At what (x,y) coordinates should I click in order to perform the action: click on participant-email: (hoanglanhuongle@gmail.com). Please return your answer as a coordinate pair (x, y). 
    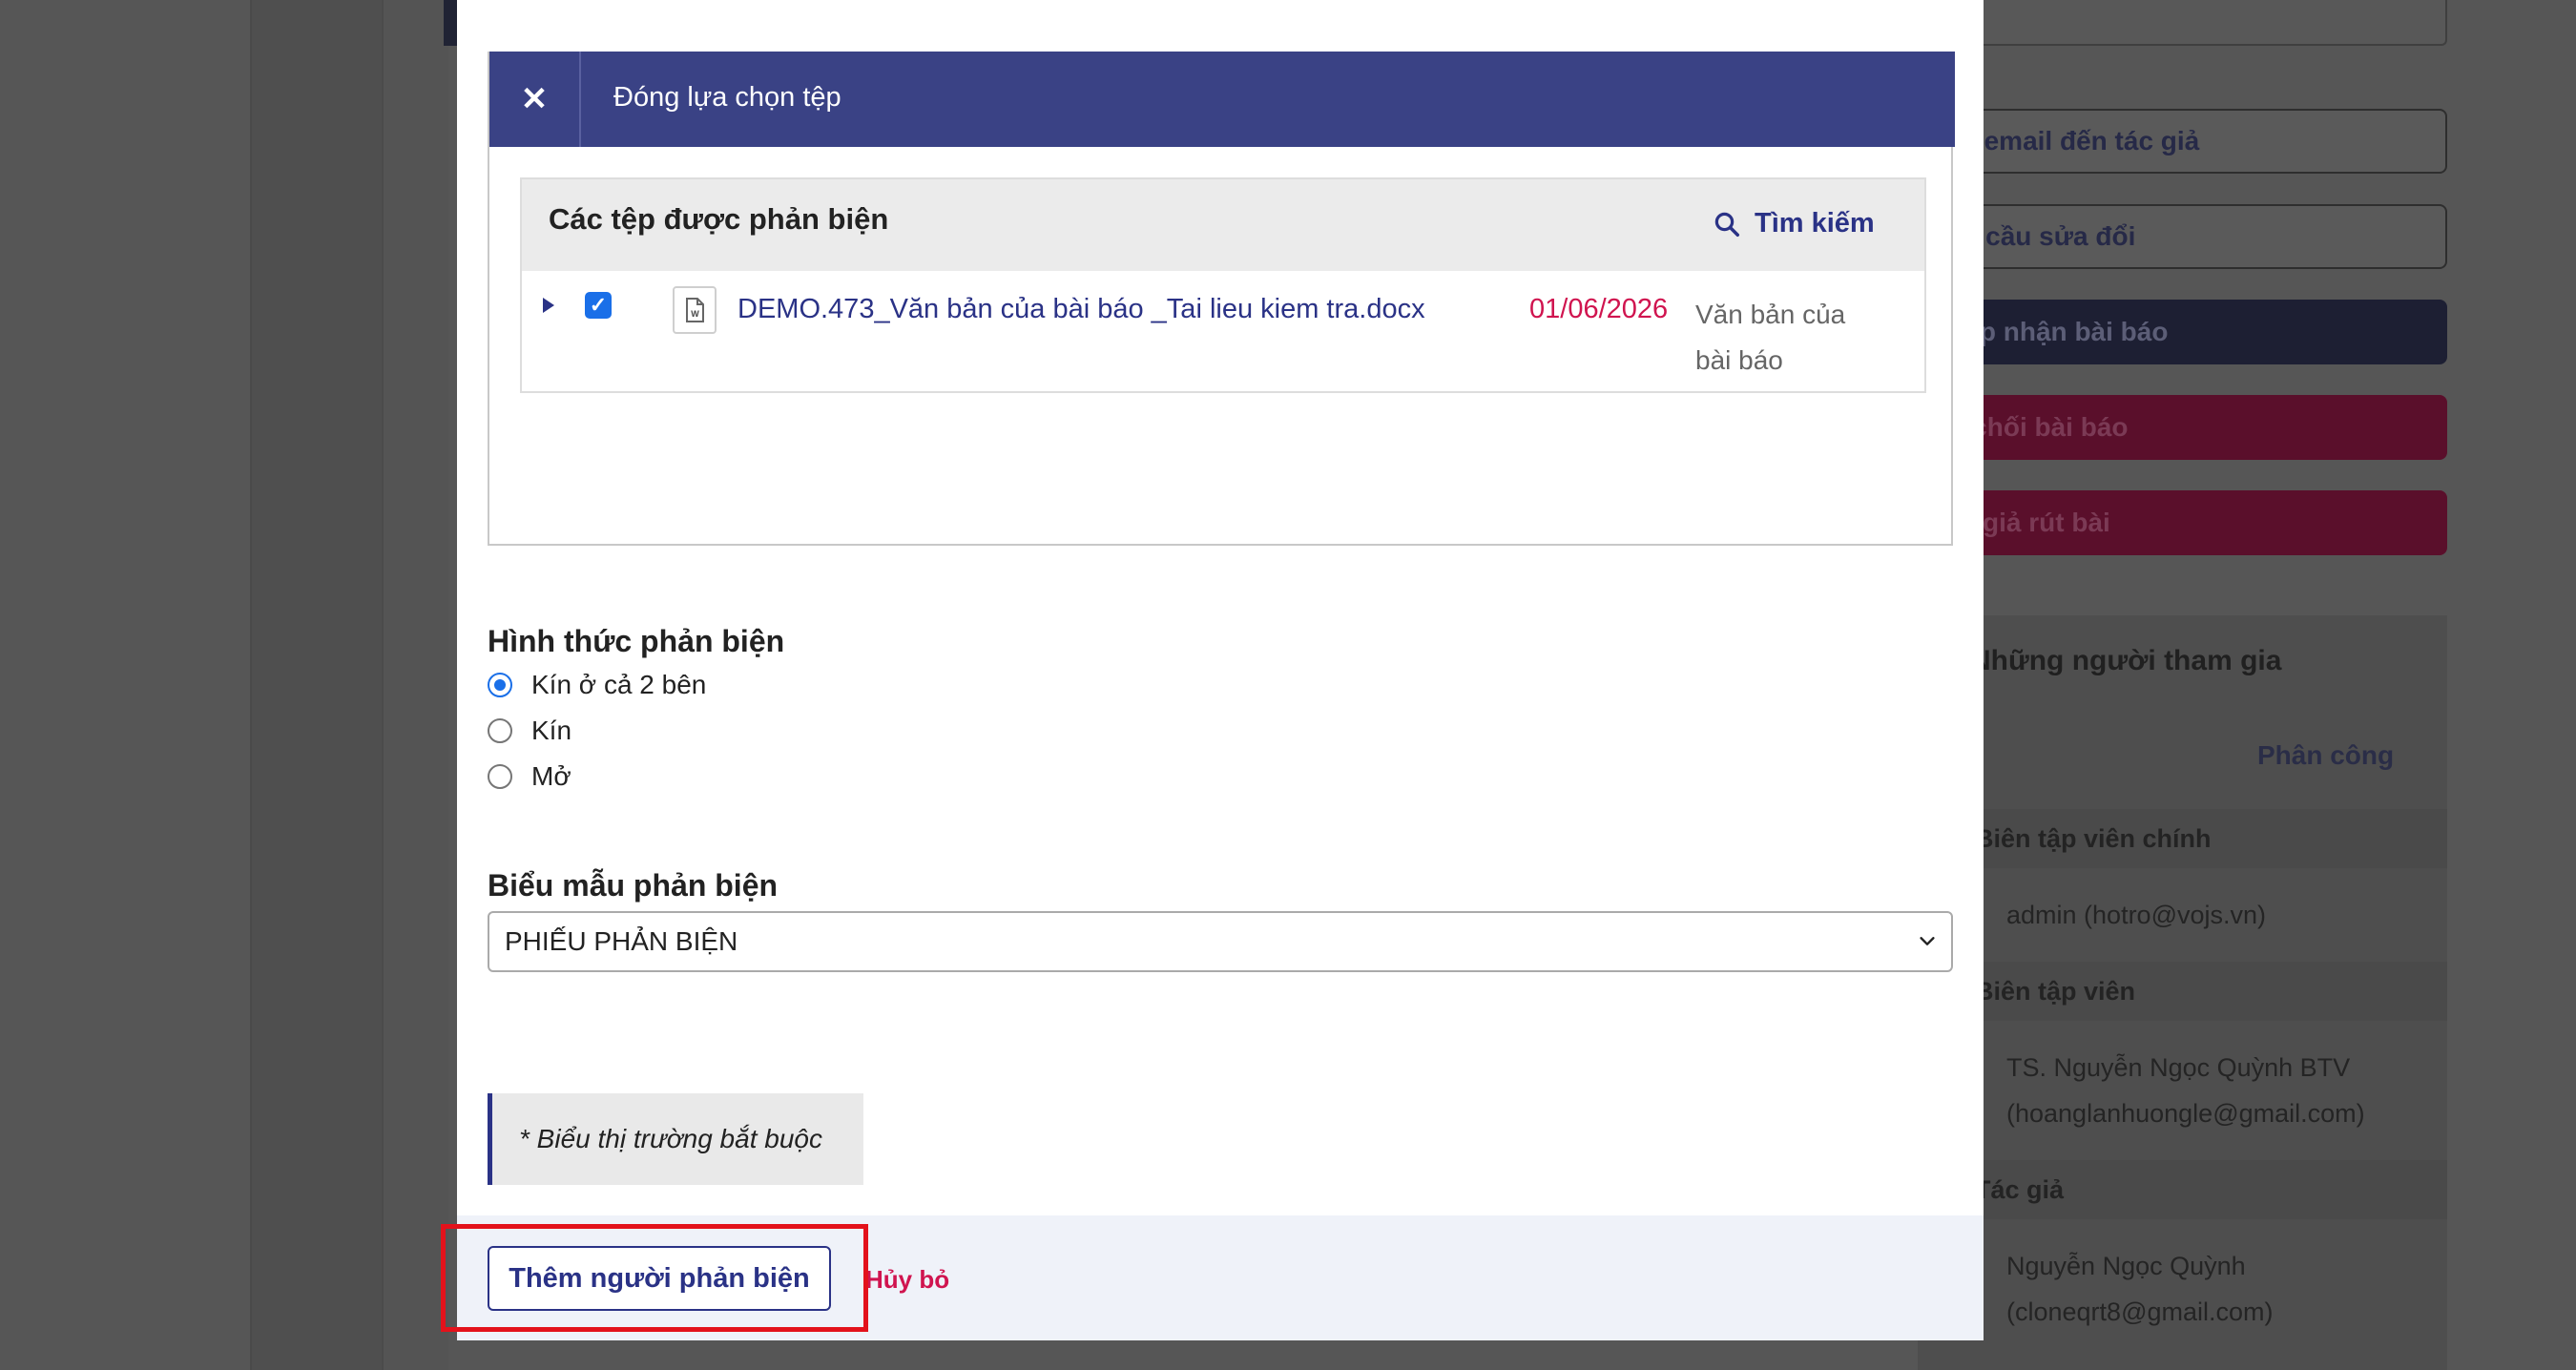
    Looking at the image, I should click on (2185, 1113).